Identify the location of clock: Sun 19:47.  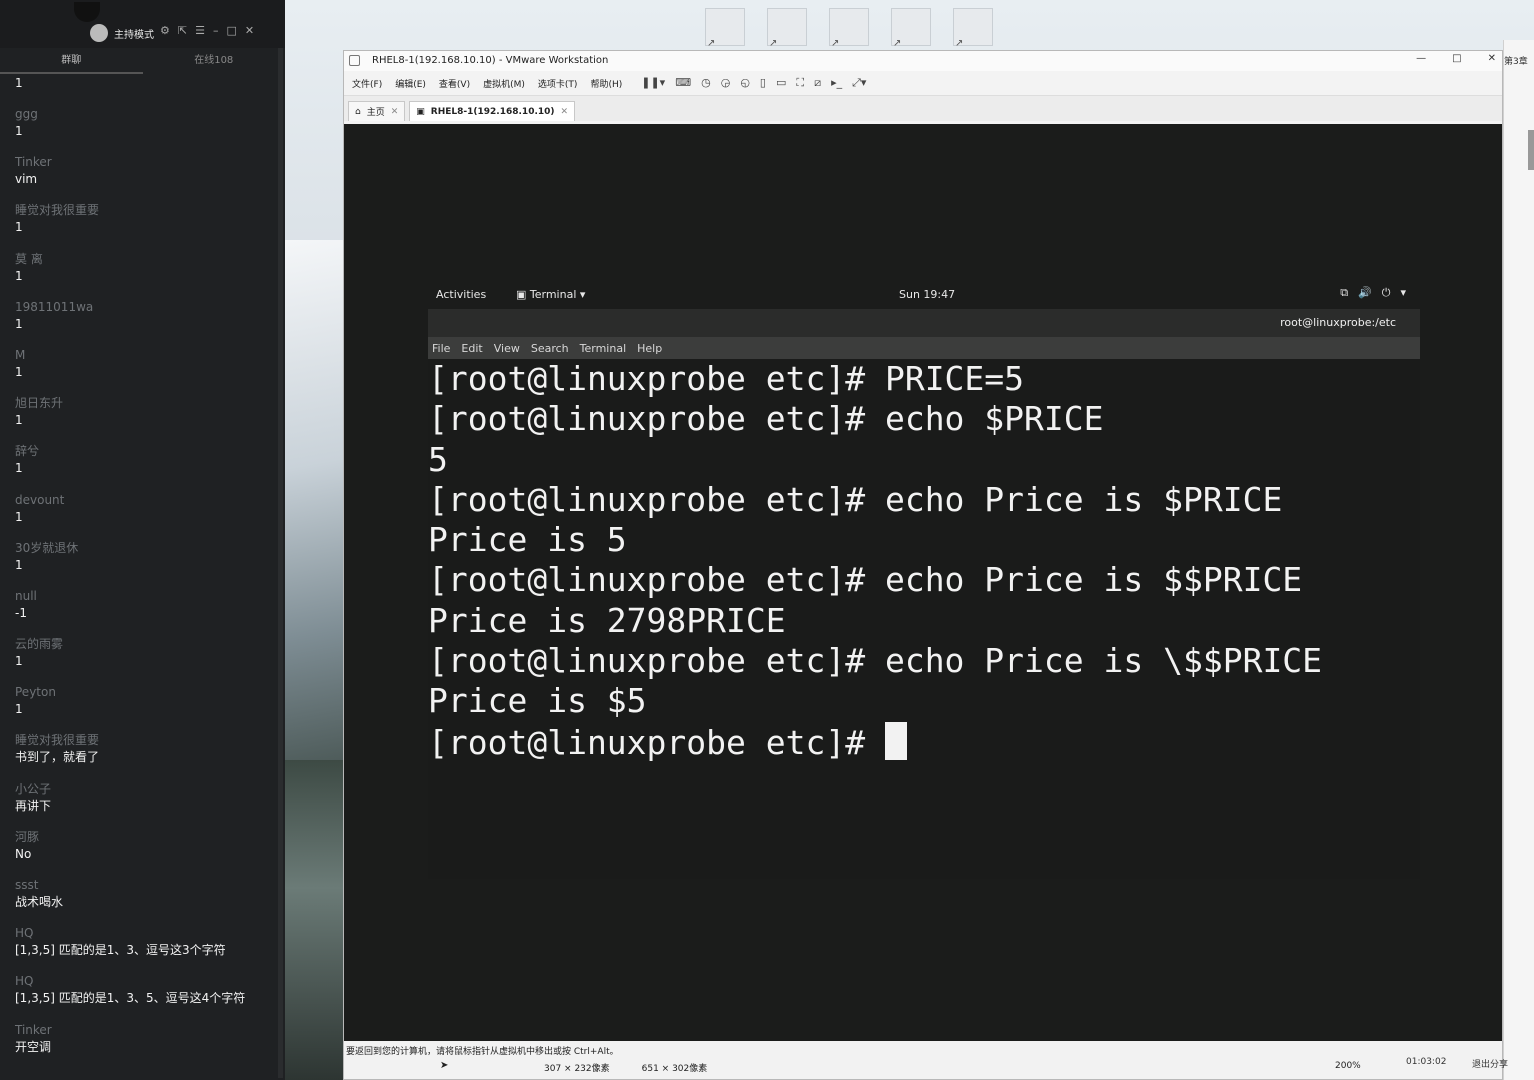
(927, 294).